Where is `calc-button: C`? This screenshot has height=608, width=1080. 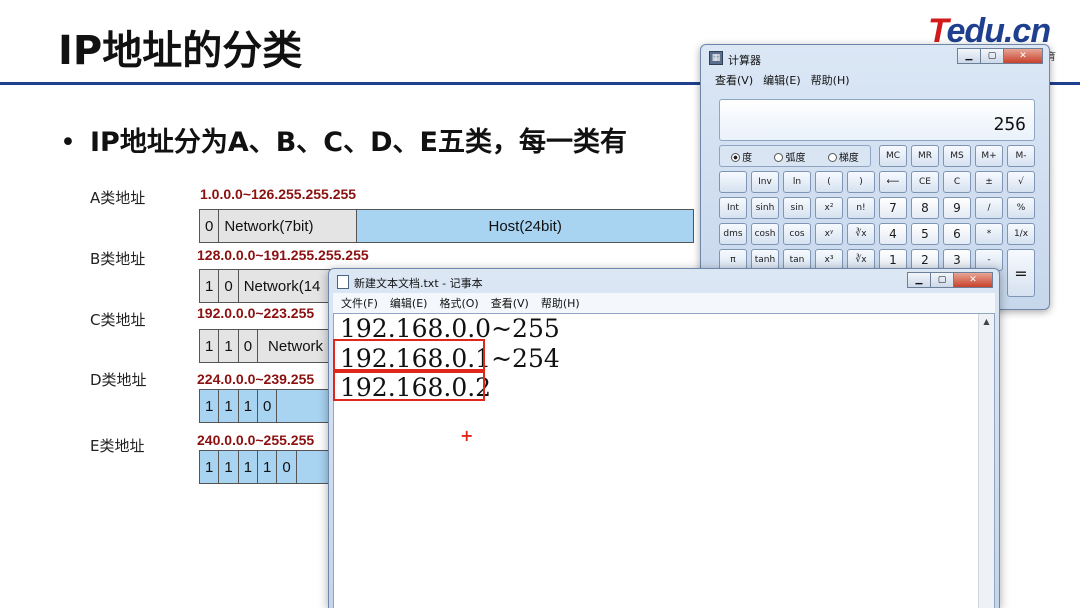 calc-button: C is located at coordinates (957, 182).